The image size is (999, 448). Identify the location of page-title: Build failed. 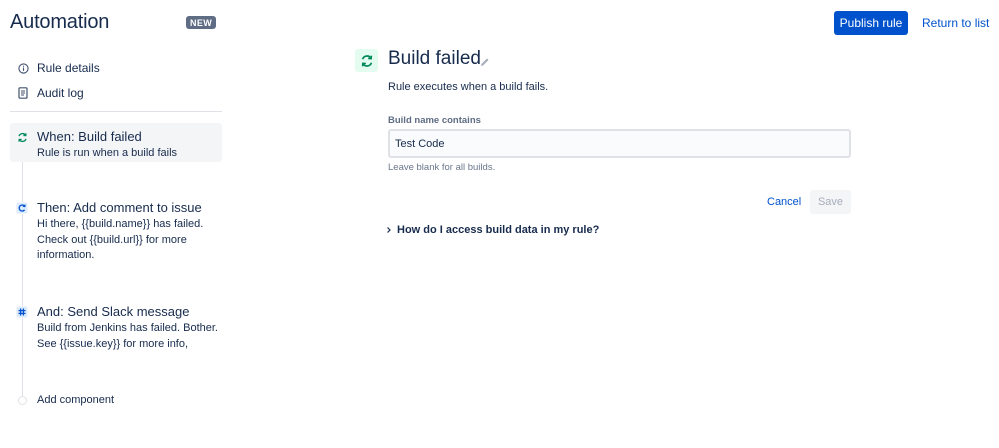
(434, 58).